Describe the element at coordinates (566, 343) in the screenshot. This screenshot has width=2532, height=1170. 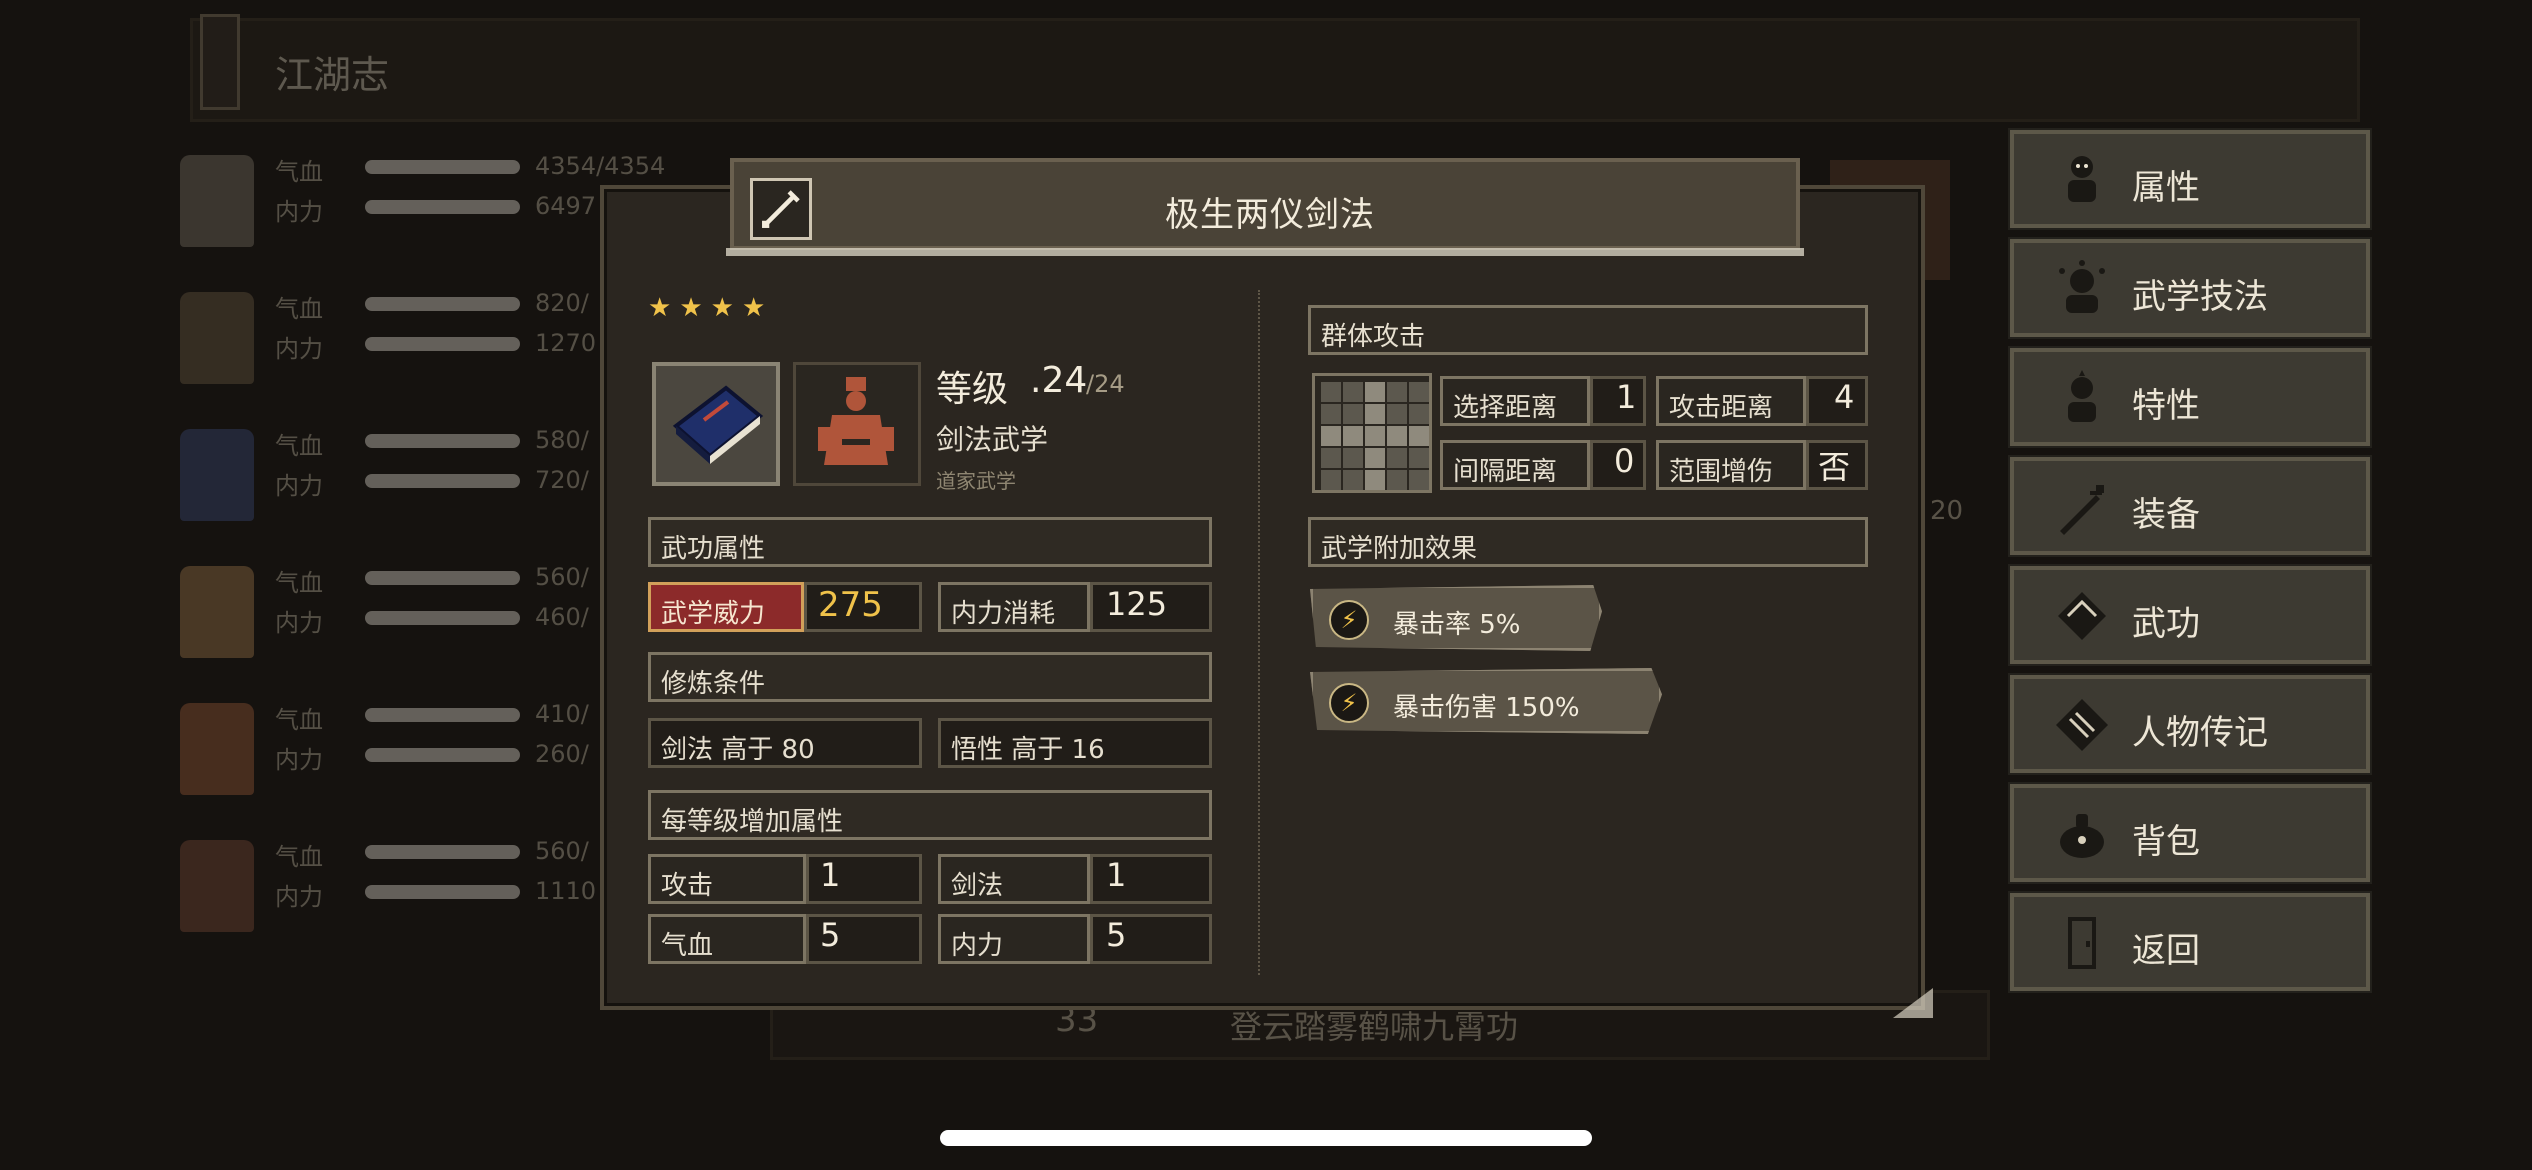
I see `mp-value: 1270` at that location.